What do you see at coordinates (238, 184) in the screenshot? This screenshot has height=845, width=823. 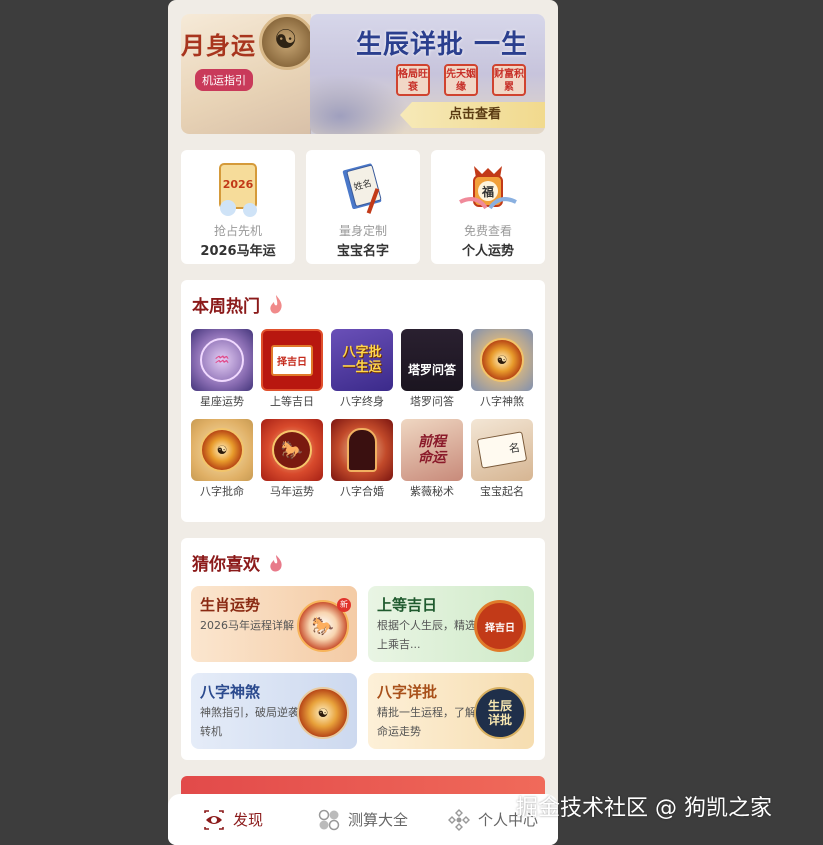 I see `scroll-year-text: 2026` at bounding box center [238, 184].